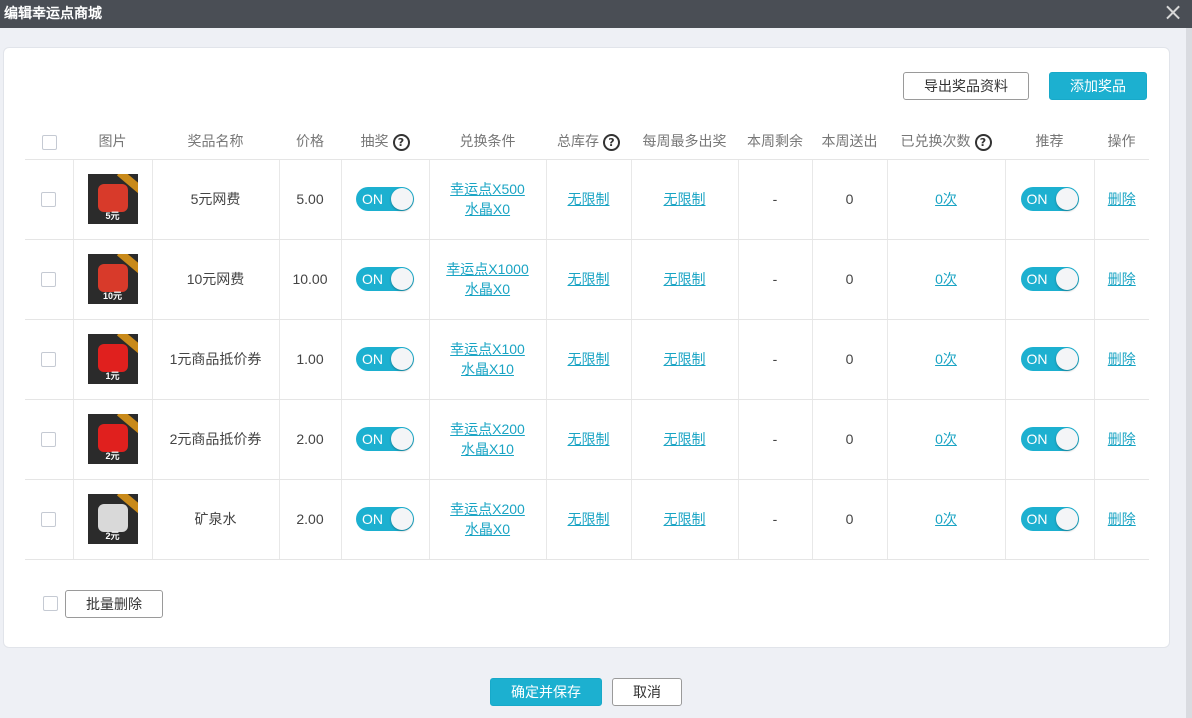 The image size is (1192, 718). Describe the element at coordinates (983, 143) in the screenshot. I see `redeemed-help-icon: ?` at that location.